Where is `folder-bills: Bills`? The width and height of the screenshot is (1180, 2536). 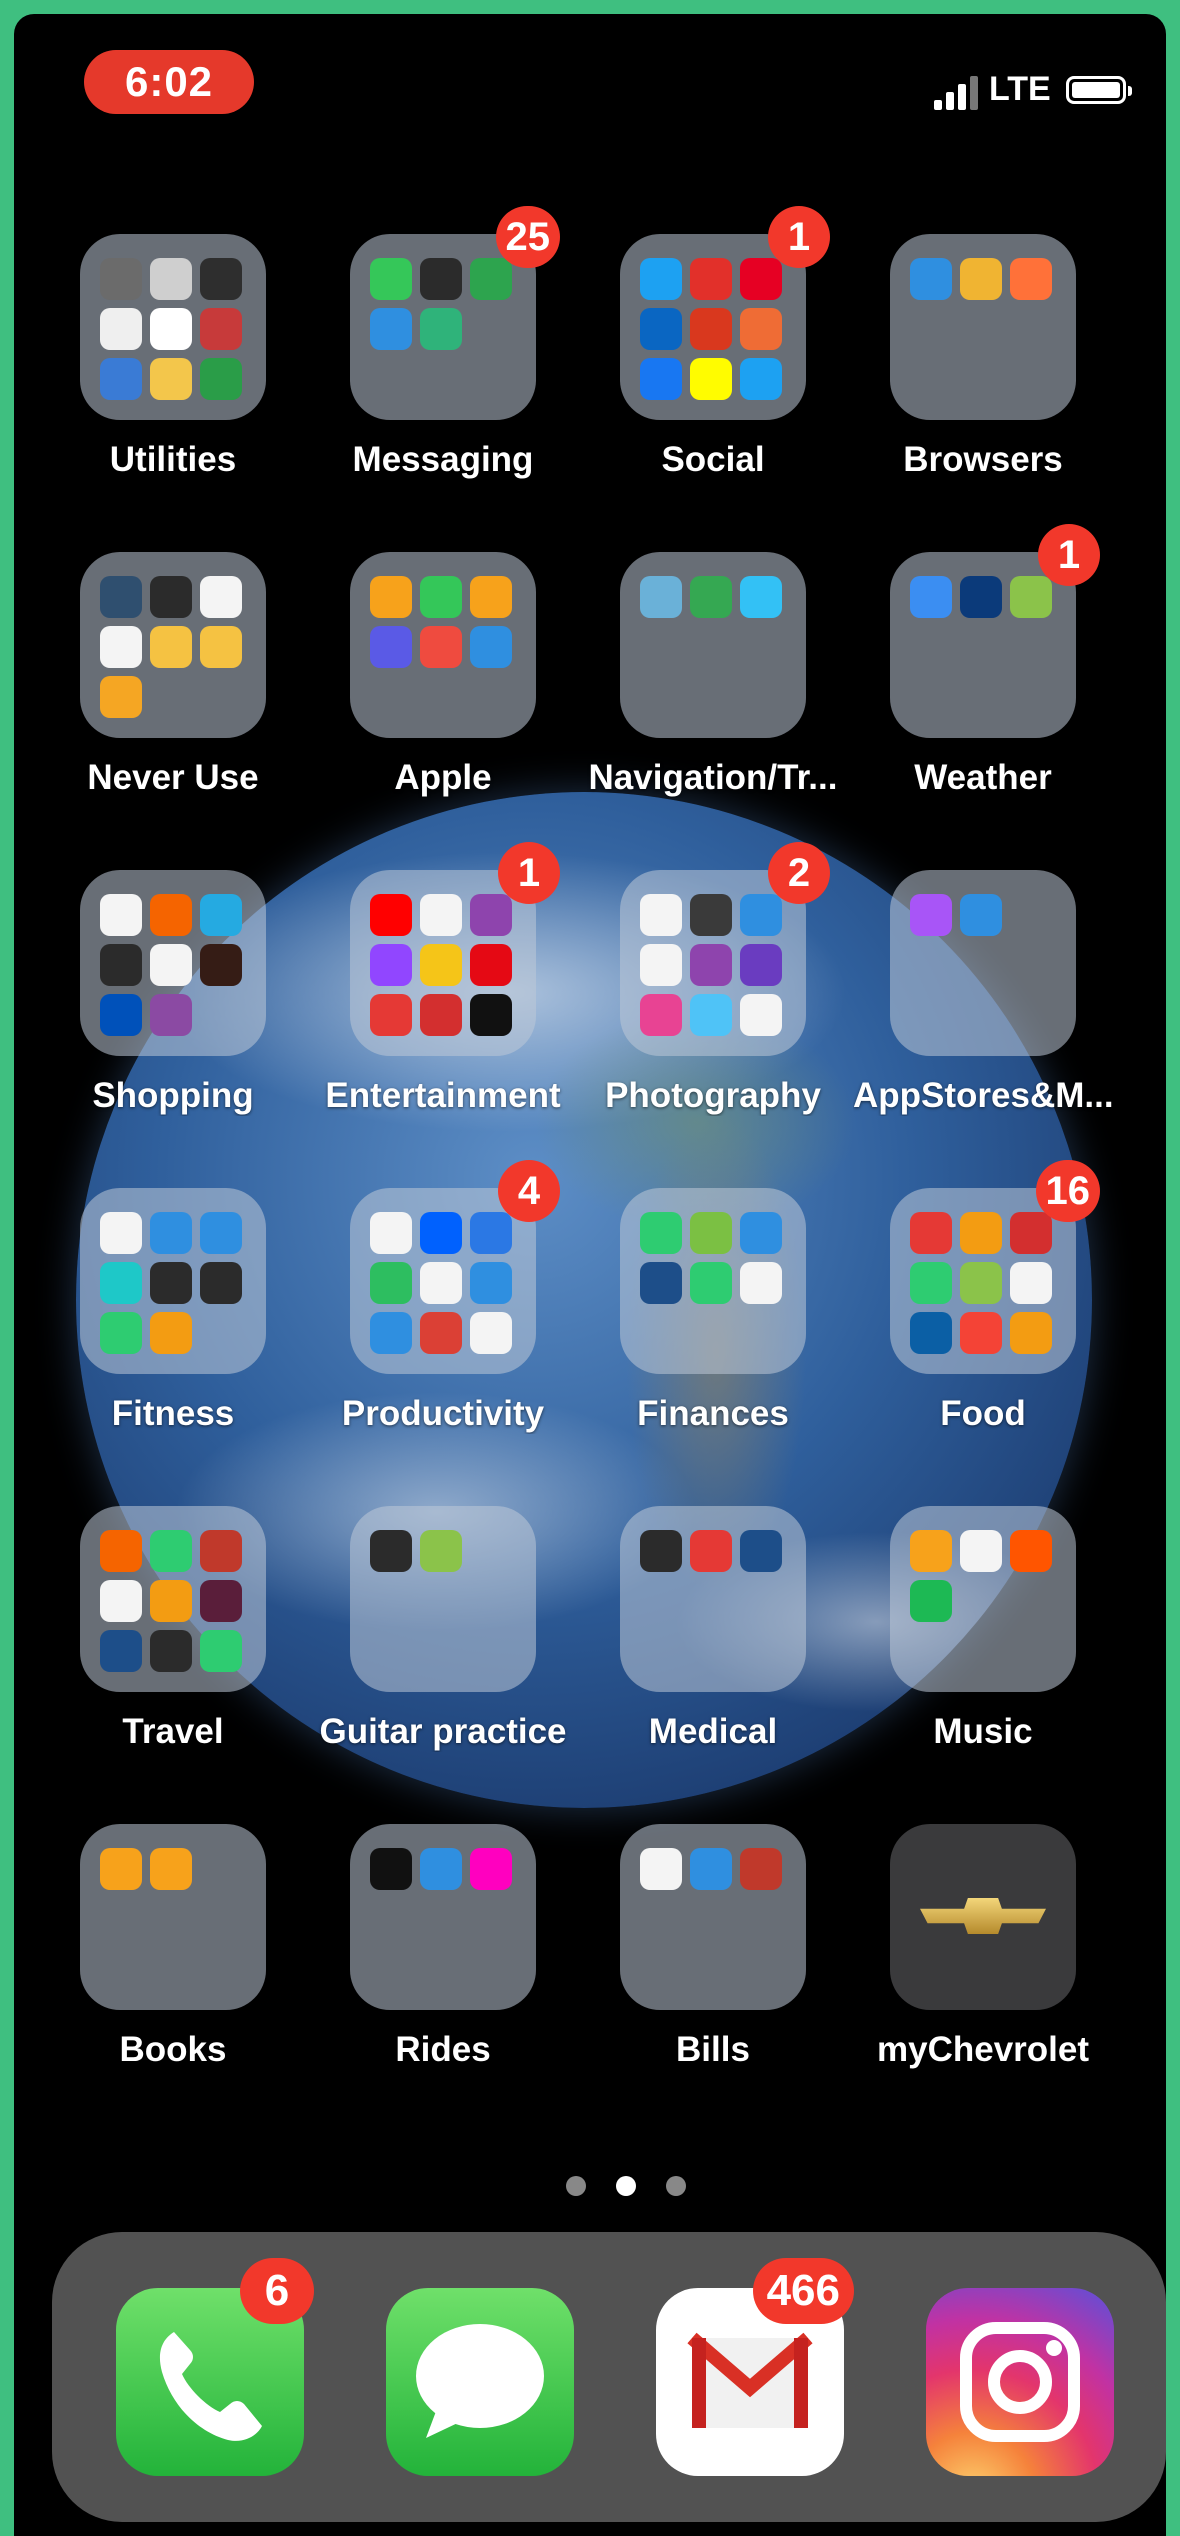 folder-bills: Bills is located at coordinates (713, 1947).